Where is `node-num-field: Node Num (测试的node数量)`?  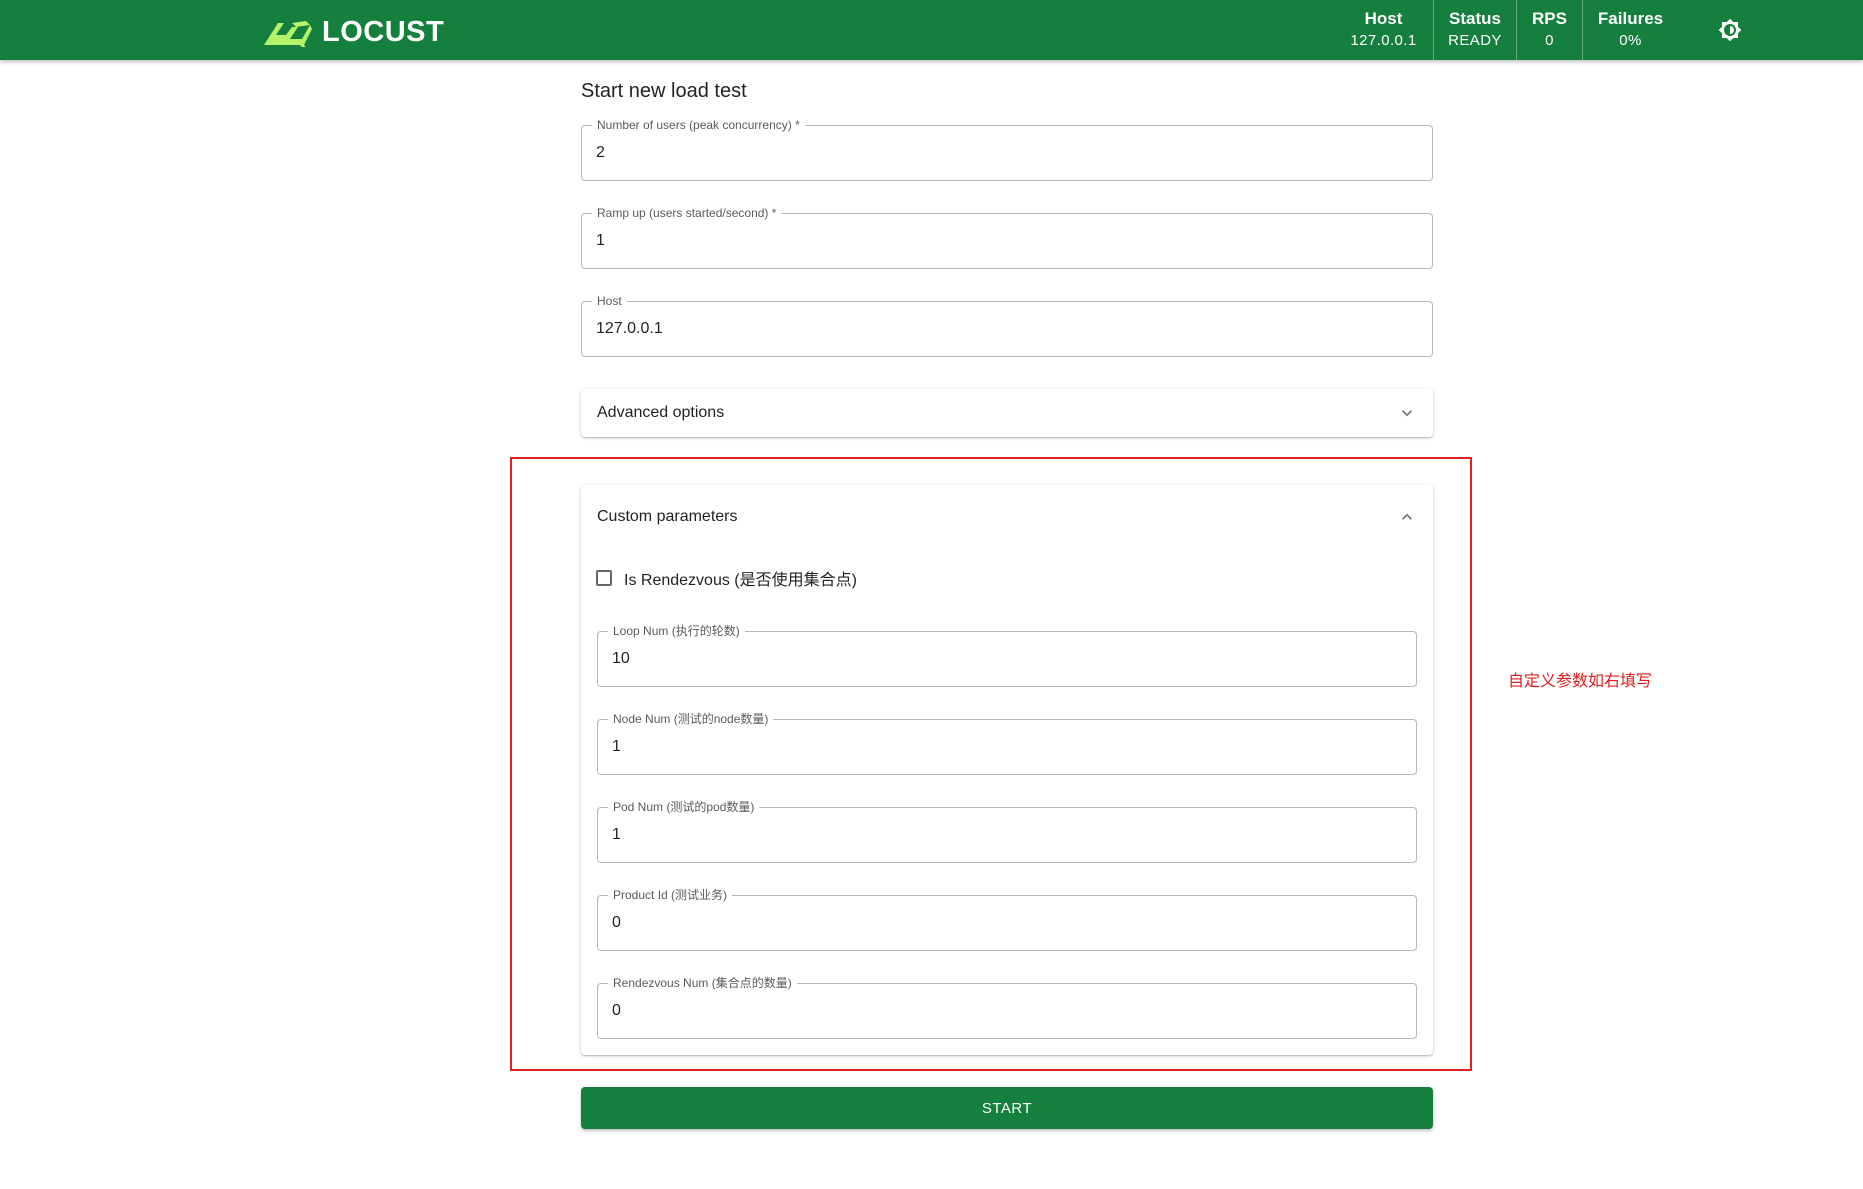
node-num-field: Node Num (测试的node数量) is located at coordinates (1007, 743).